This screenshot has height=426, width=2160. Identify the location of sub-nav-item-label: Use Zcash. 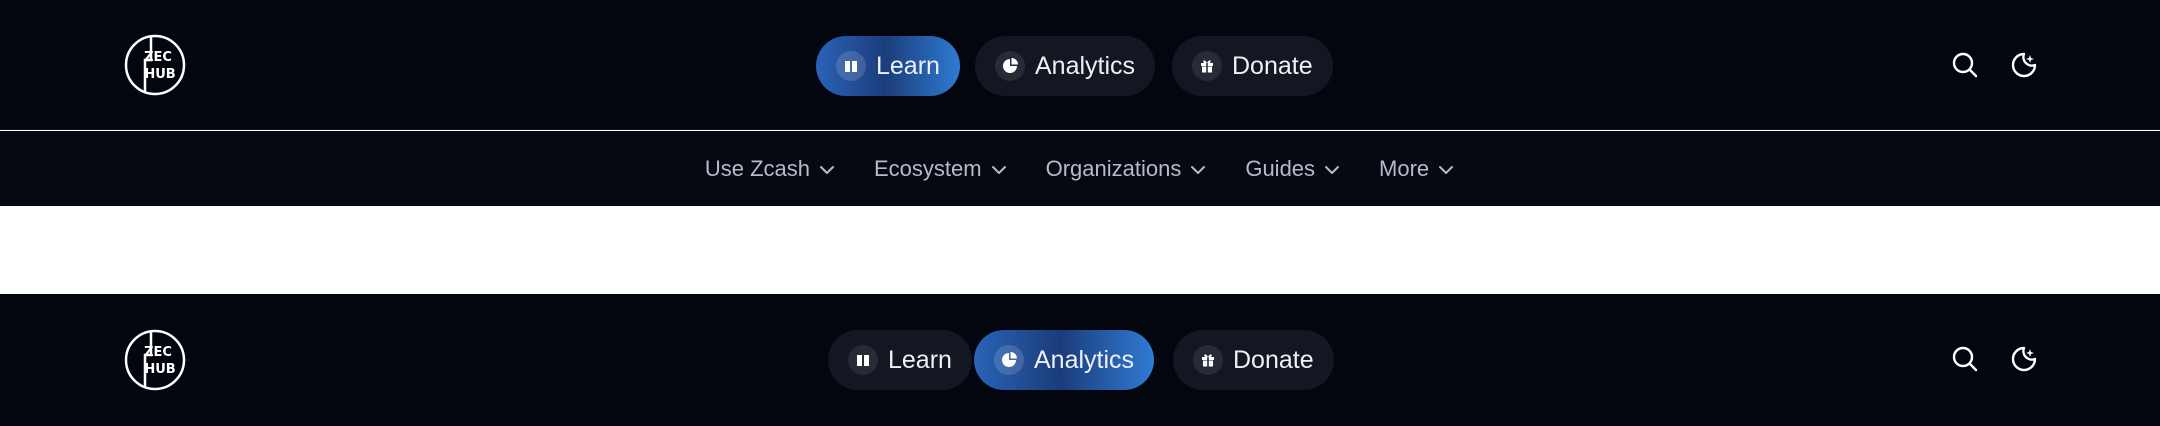
(757, 168).